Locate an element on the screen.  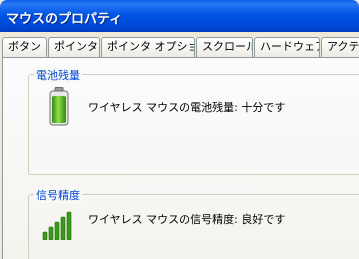
tab-scroll: スクロール is located at coordinates (224, 47).